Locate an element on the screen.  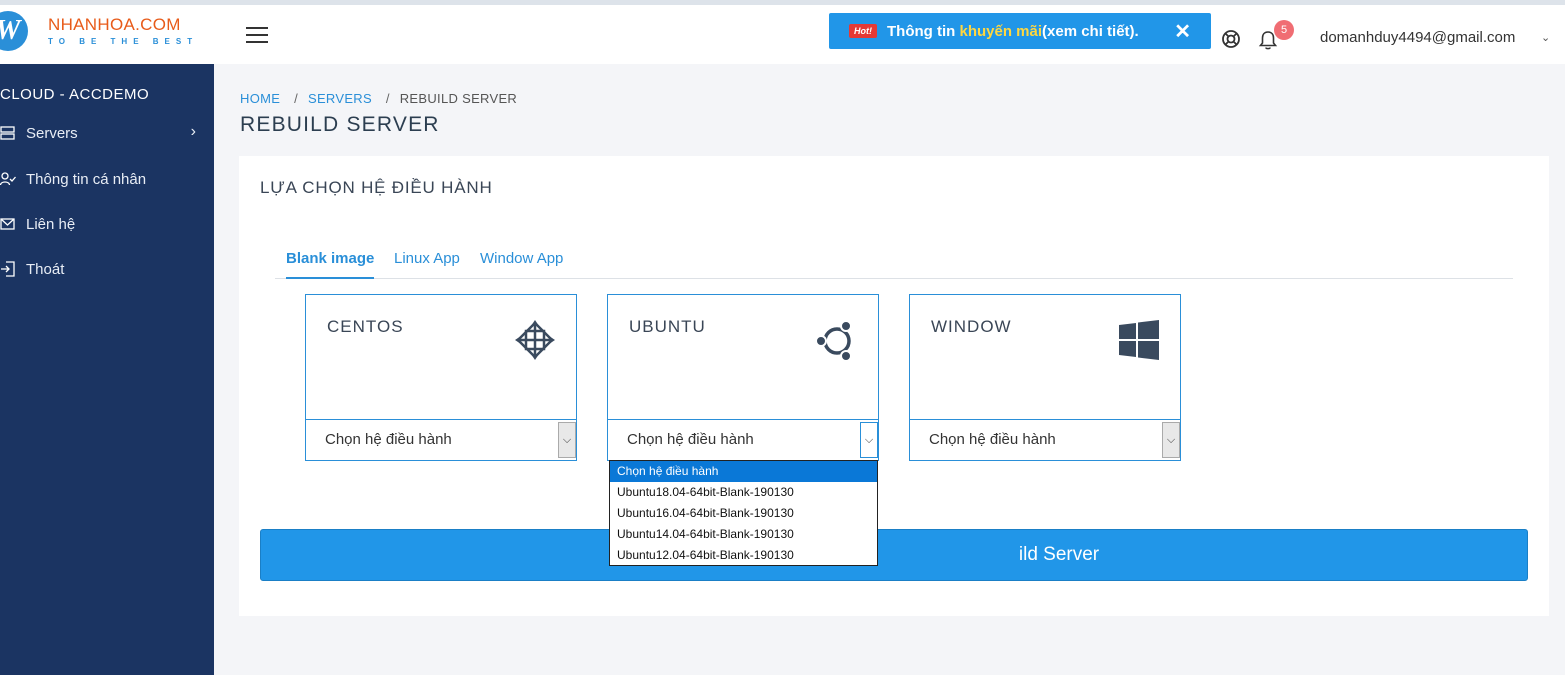
os-name: UBUNTU is located at coordinates (667, 326).